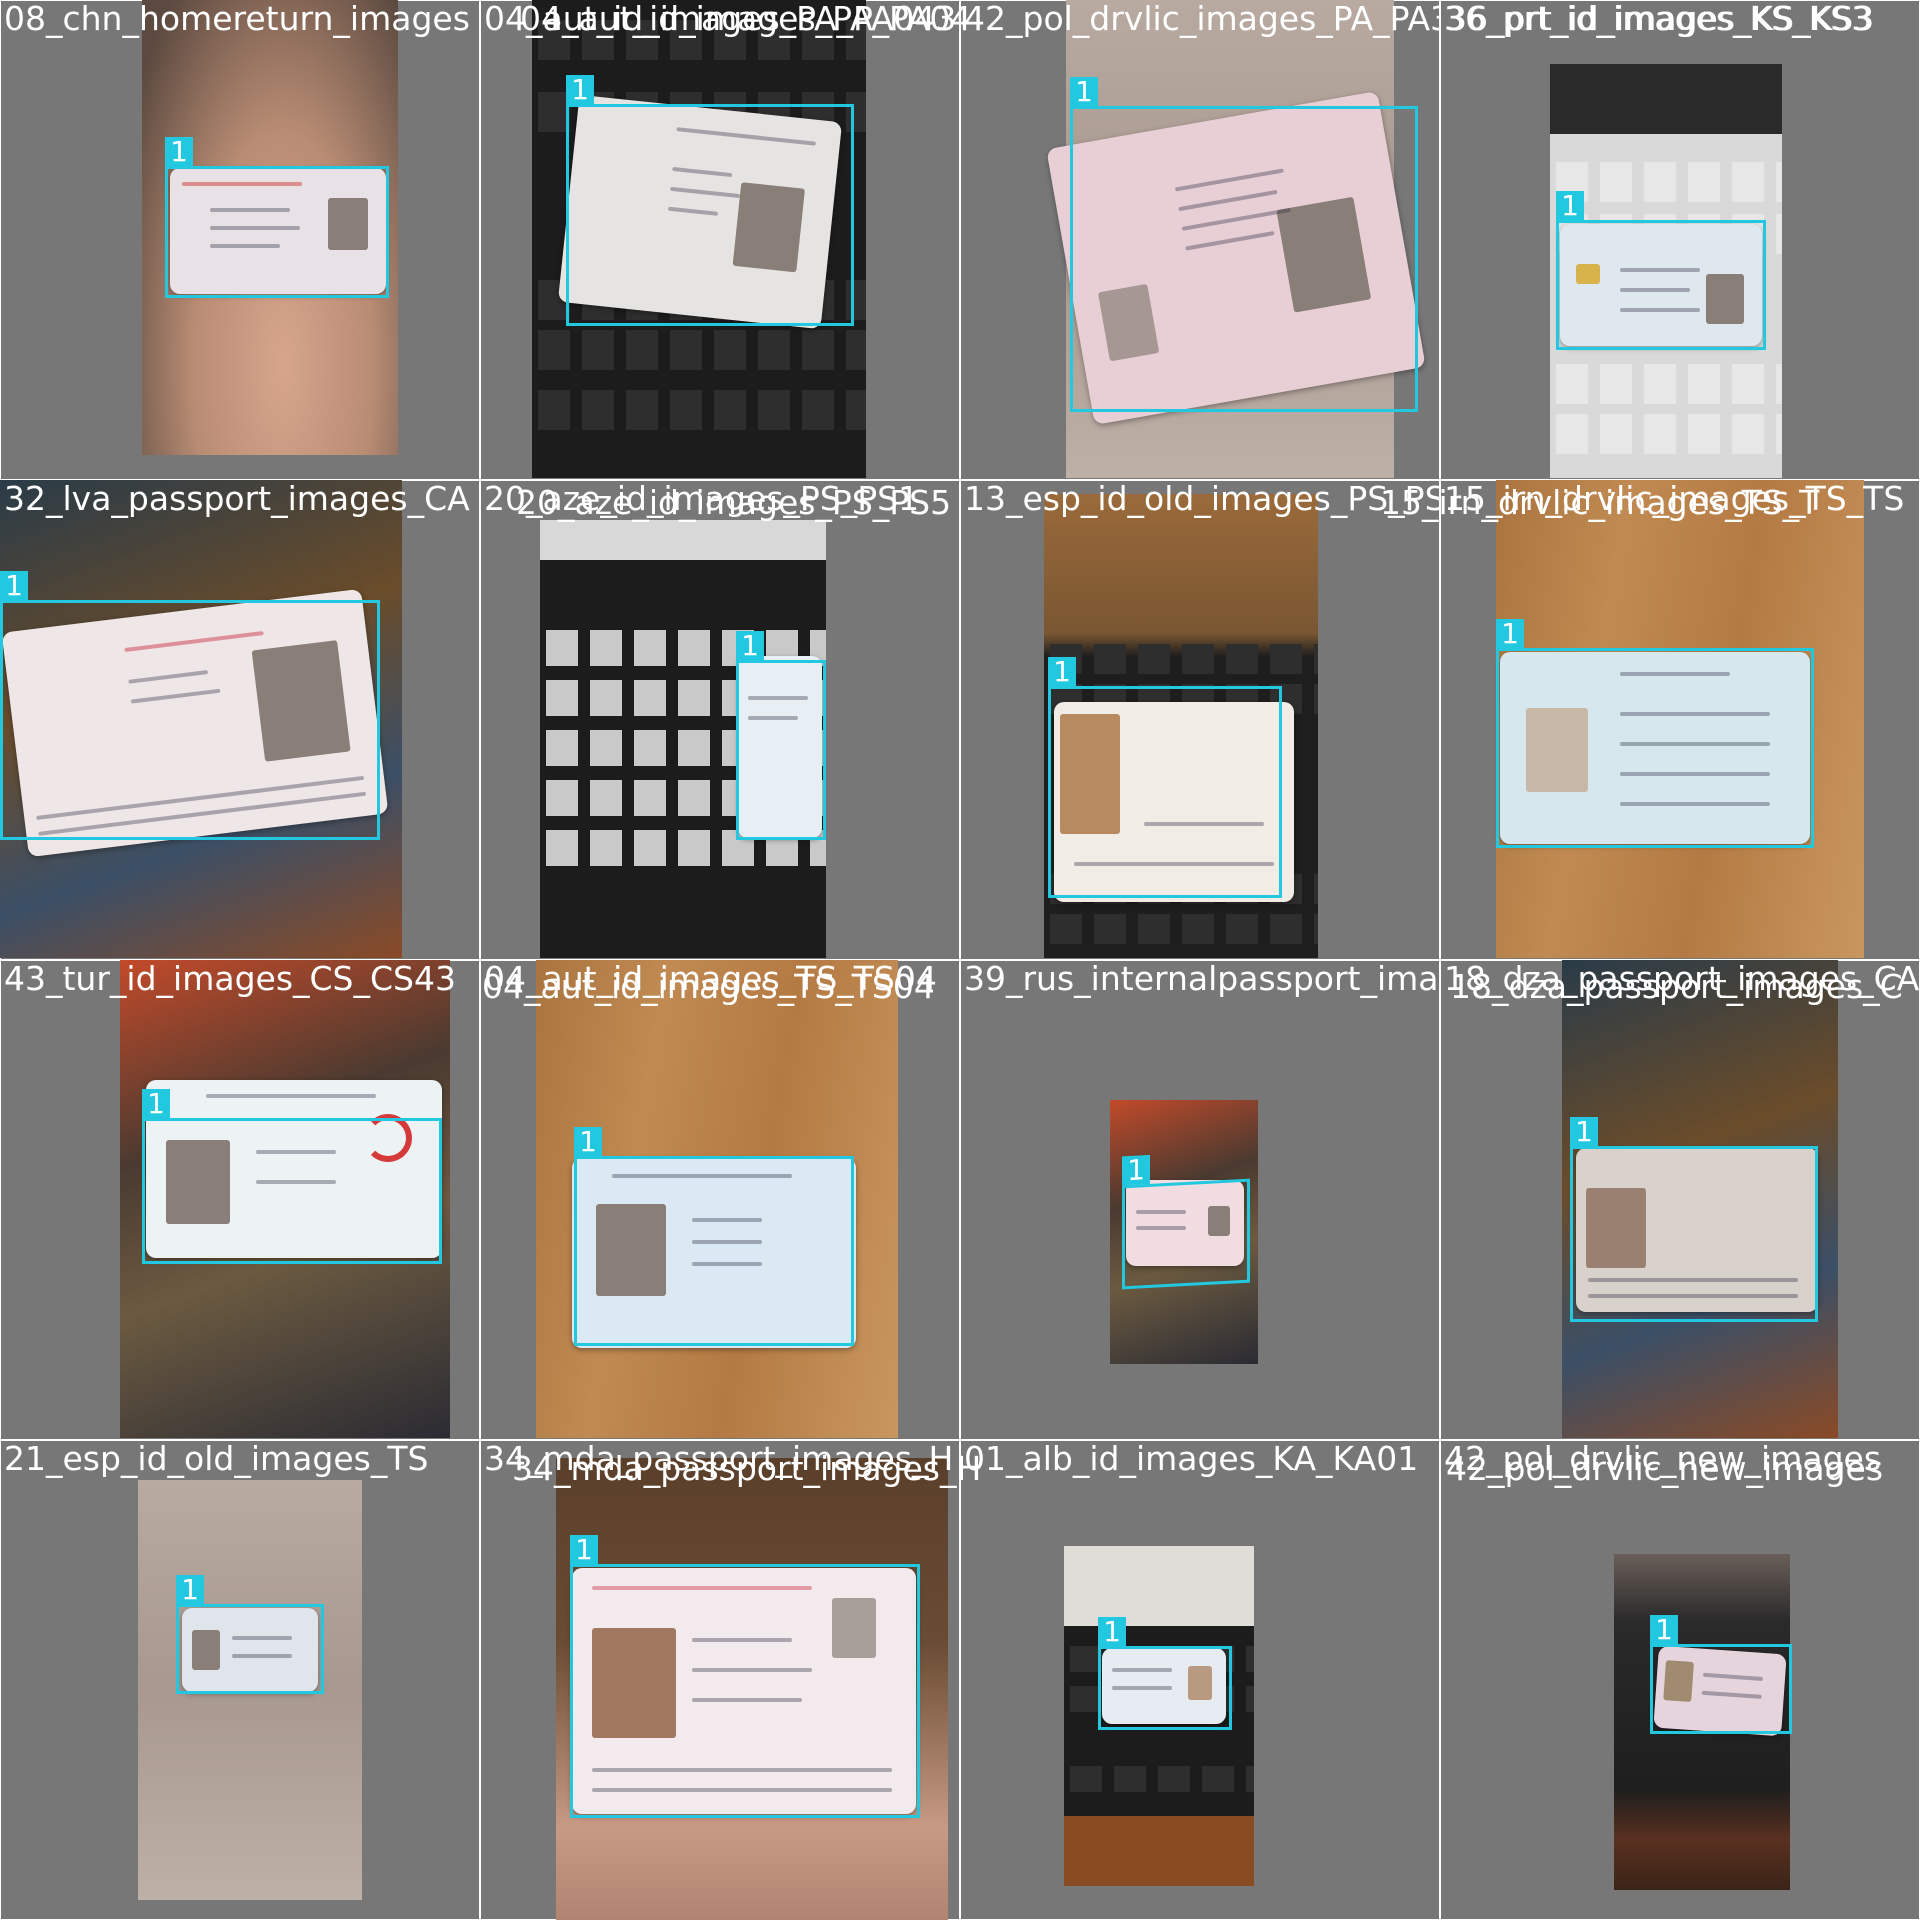 Image resolution: width=1920 pixels, height=1920 pixels. Describe the element at coordinates (1191, 1459) in the screenshot. I see `tile-label: 01_alb_id_images_KA_KA01` at that location.